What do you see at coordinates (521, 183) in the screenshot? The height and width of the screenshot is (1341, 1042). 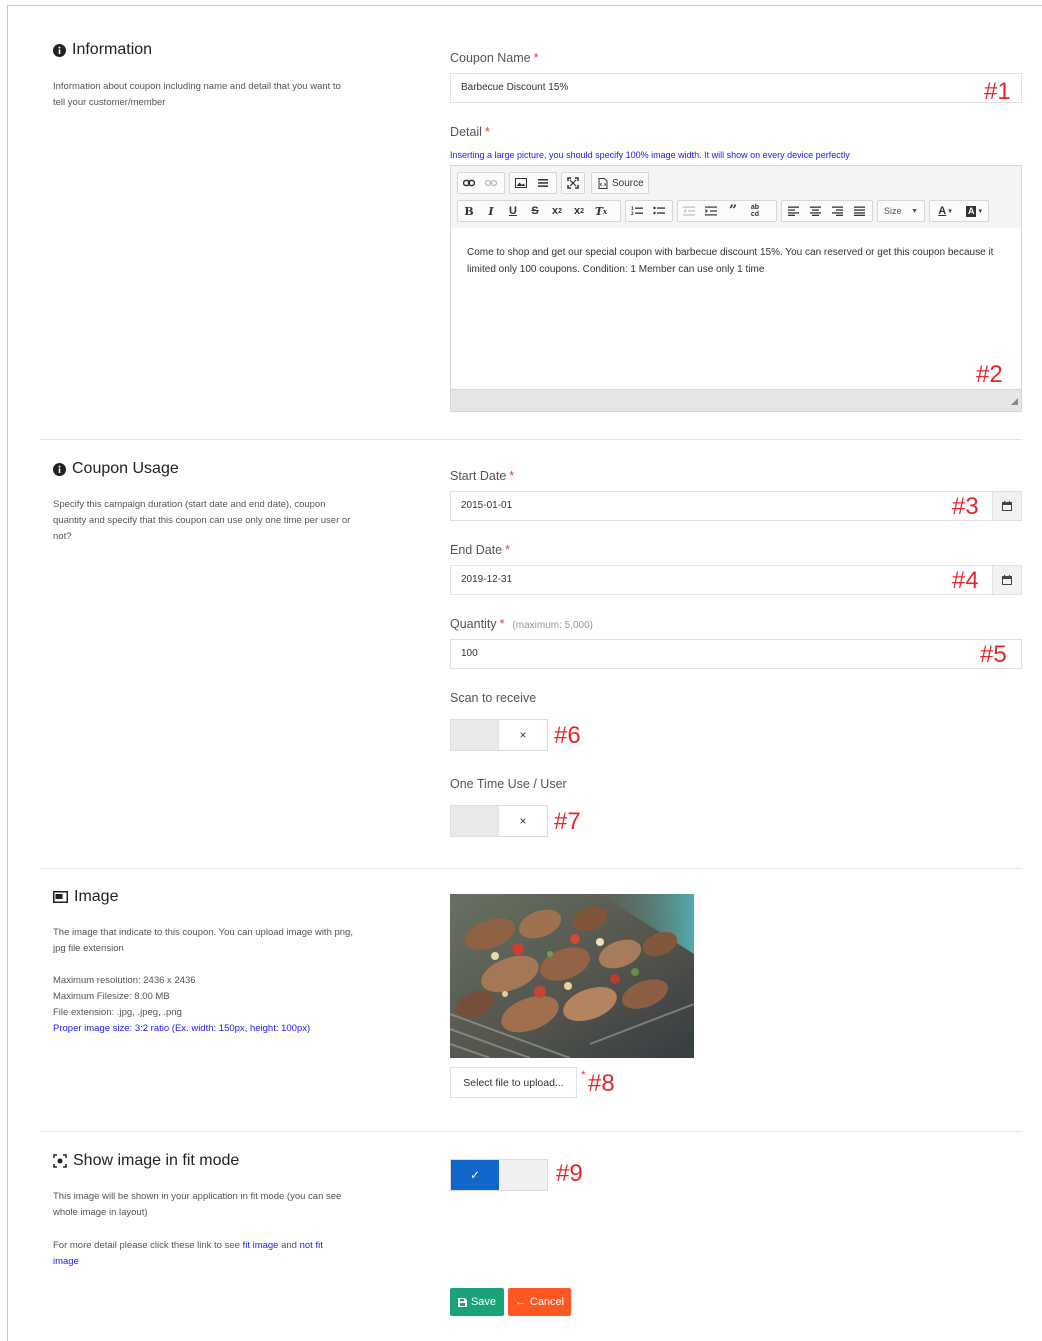 I see `image-icon` at bounding box center [521, 183].